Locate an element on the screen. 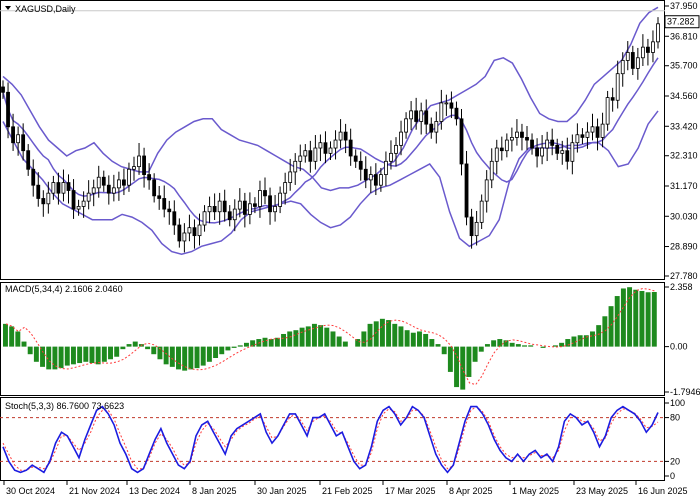  macd-axis-label: 0.00 is located at coordinates (679, 347).